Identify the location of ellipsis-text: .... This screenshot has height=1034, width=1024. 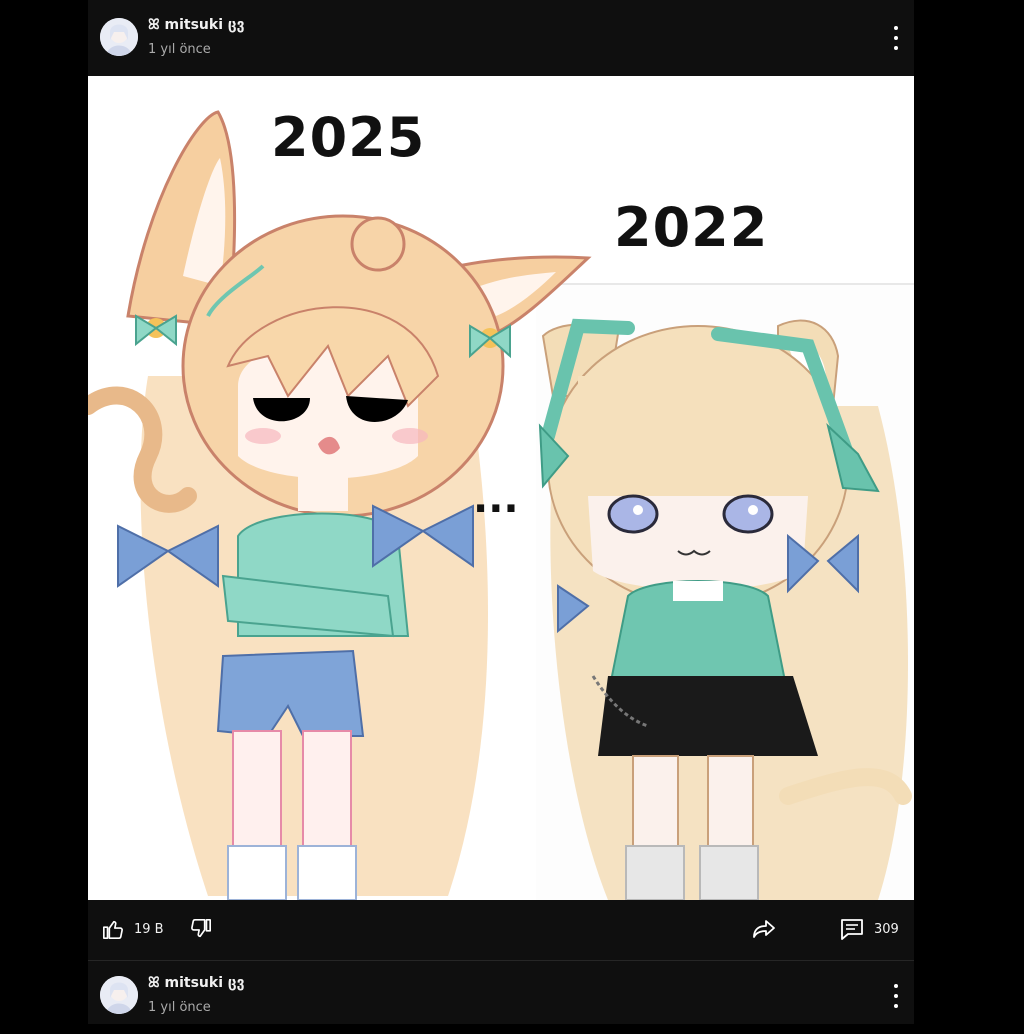
(496, 499).